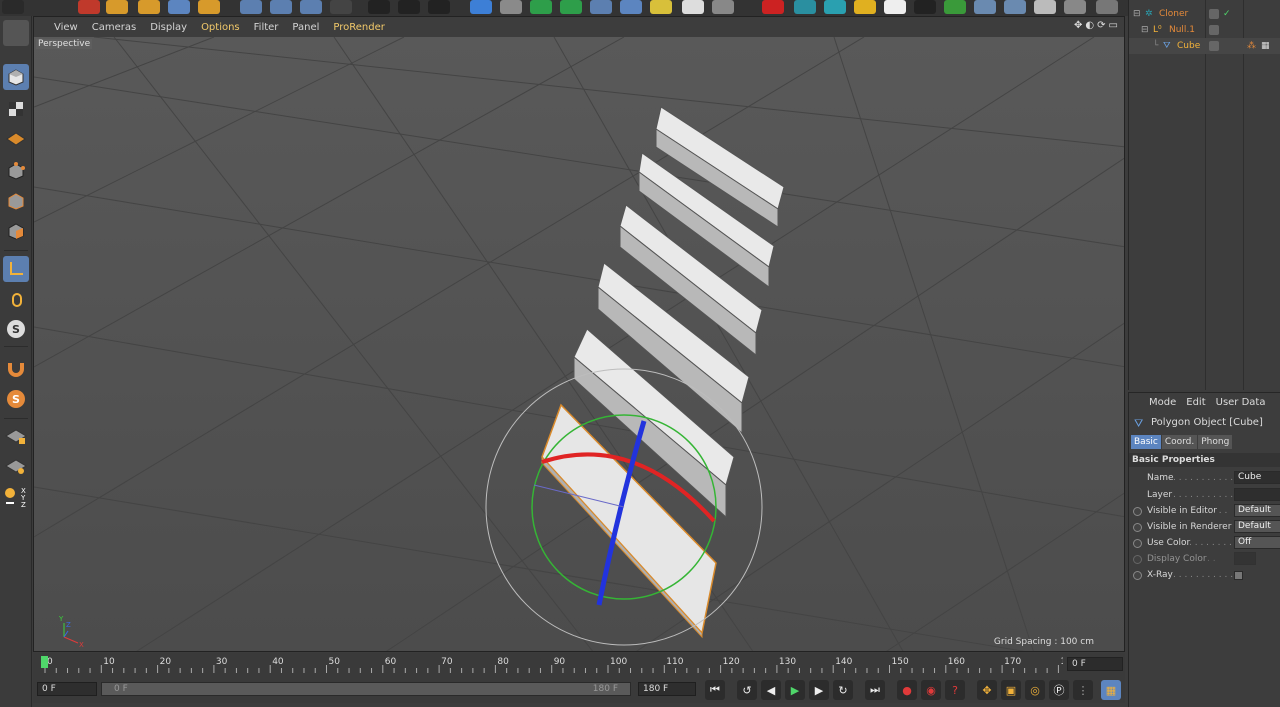 Image resolution: width=1280 pixels, height=707 pixels. I want to click on model-mode-icon, so click(16, 77).